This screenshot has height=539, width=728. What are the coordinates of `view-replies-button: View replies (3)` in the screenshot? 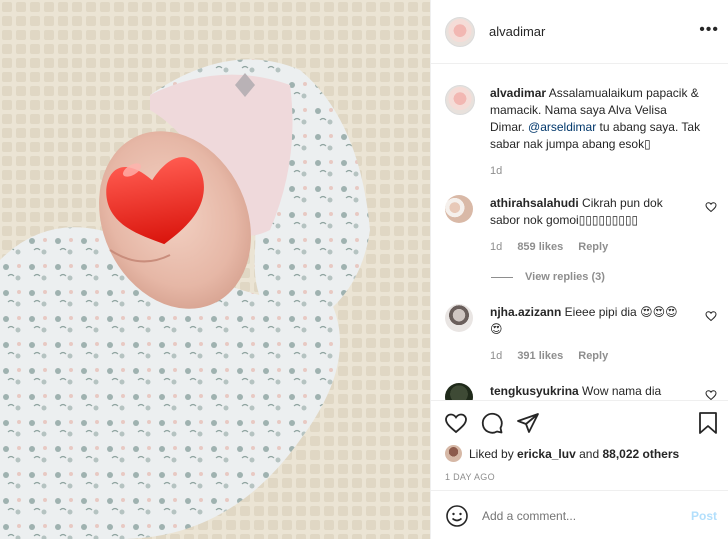 It's located at (548, 277).